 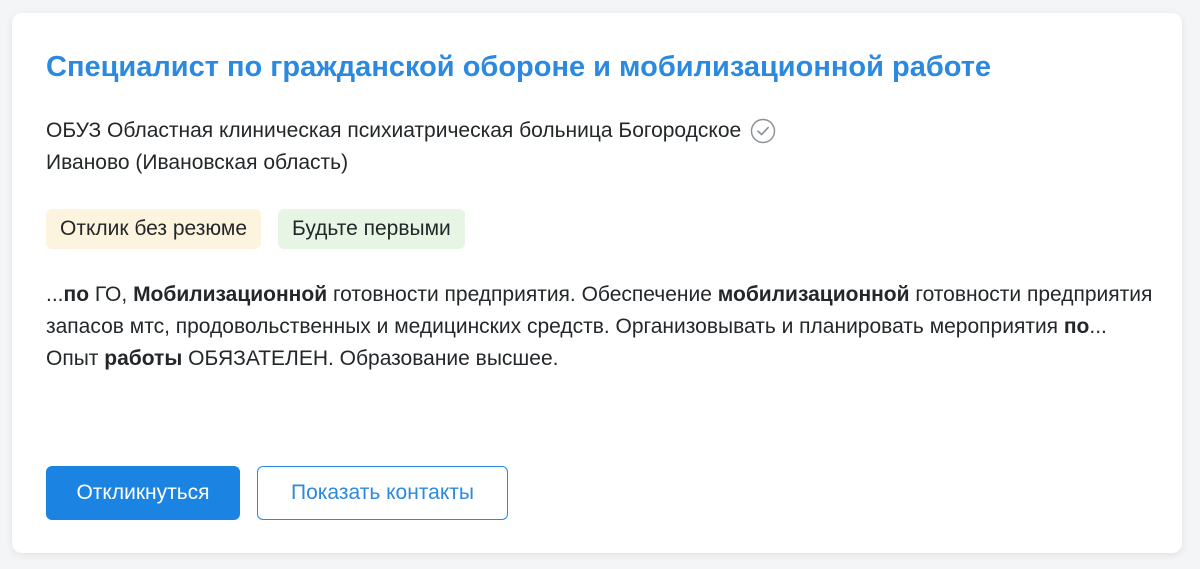 What do you see at coordinates (763, 131) in the screenshot?
I see `verified-check-icon` at bounding box center [763, 131].